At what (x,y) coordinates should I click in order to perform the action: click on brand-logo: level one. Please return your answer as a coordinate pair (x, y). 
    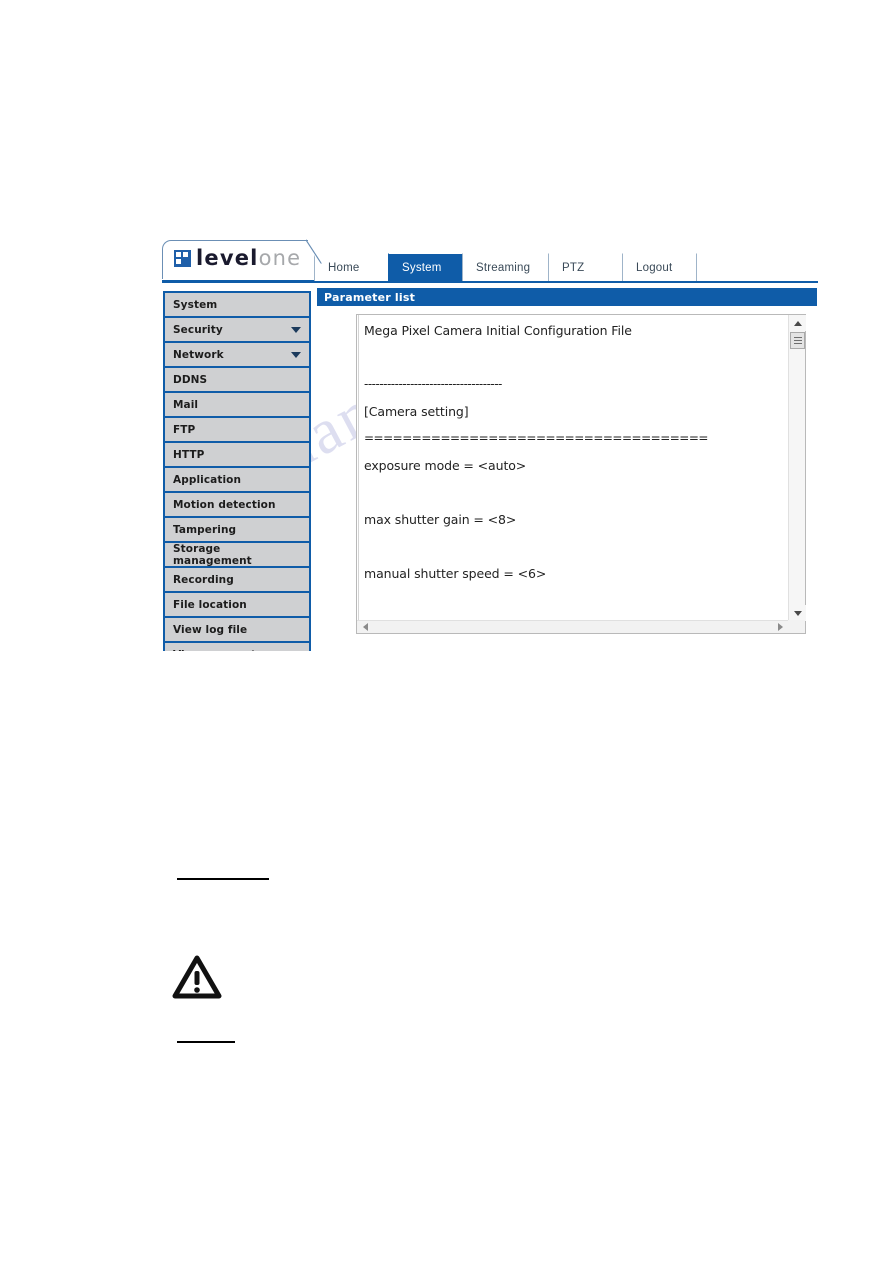
    Looking at the image, I should click on (237, 258).